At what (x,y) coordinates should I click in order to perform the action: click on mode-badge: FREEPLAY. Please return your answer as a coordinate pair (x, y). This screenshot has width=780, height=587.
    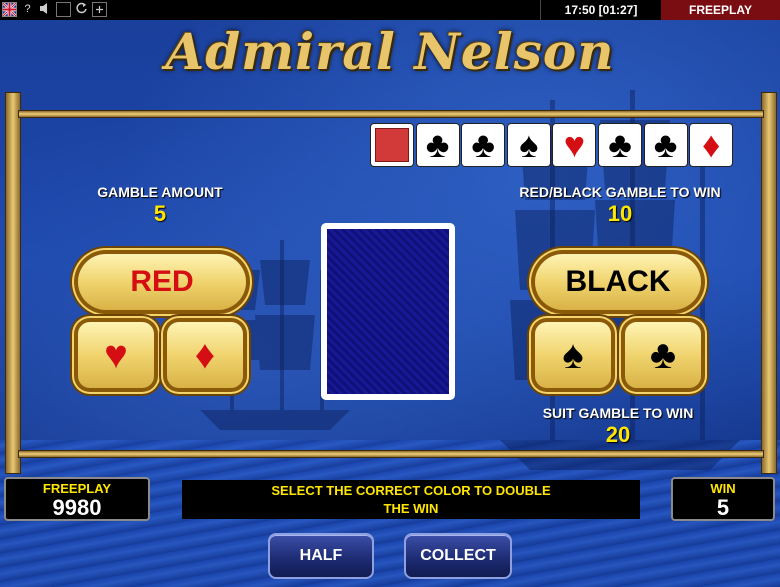
    Looking at the image, I should click on (720, 10).